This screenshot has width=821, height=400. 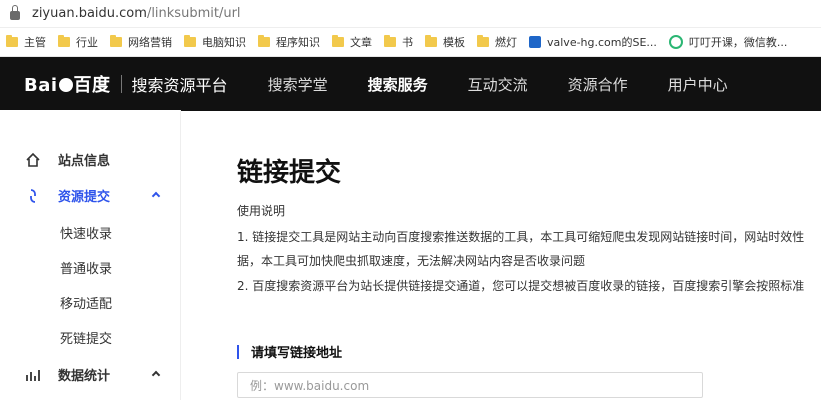 What do you see at coordinates (398, 42) in the screenshot?
I see `bookmark-item: 书` at bounding box center [398, 42].